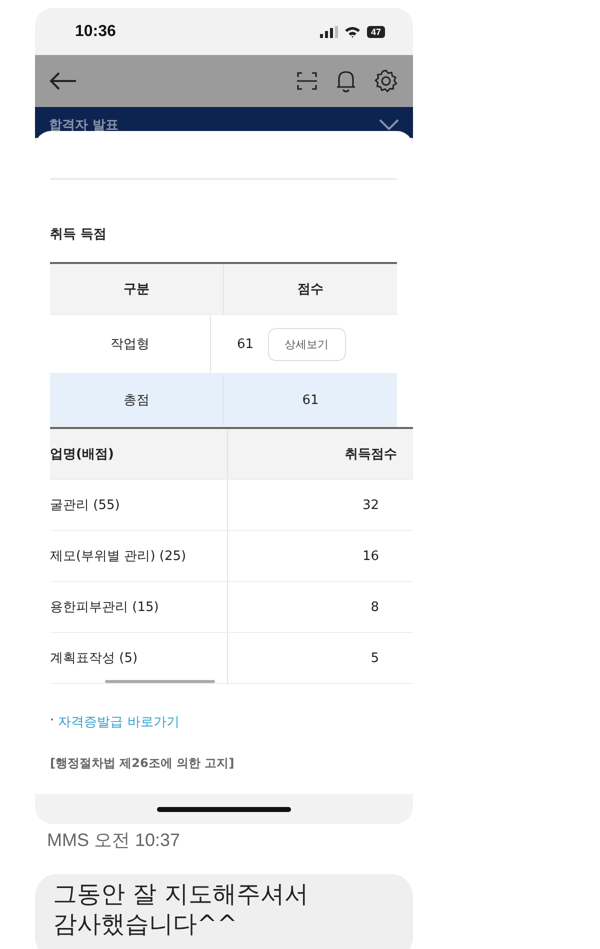  I want to click on signal-icon, so click(329, 32).